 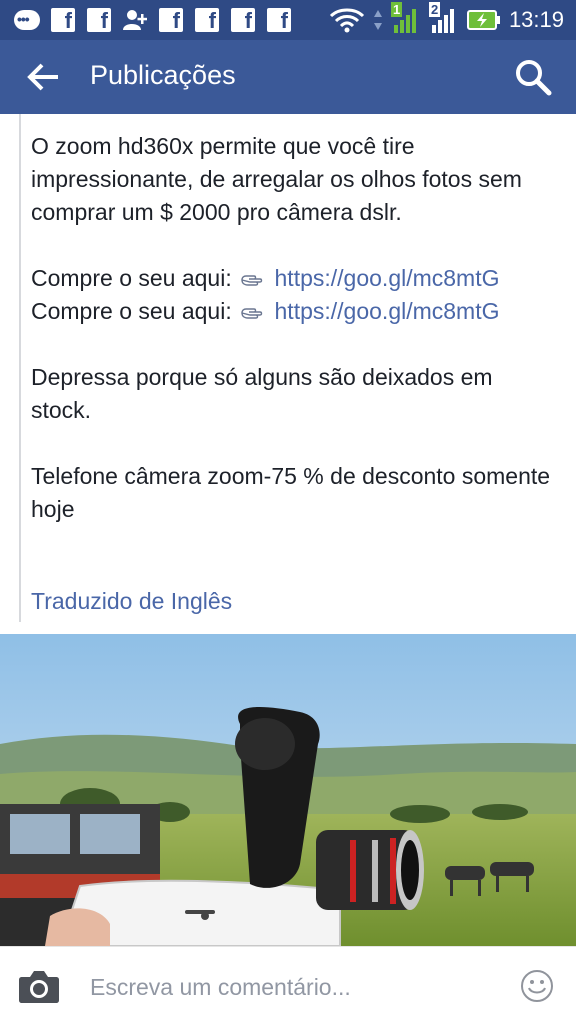 I want to click on system-icons: 1 2 13:19, so click(x=446, y=19).